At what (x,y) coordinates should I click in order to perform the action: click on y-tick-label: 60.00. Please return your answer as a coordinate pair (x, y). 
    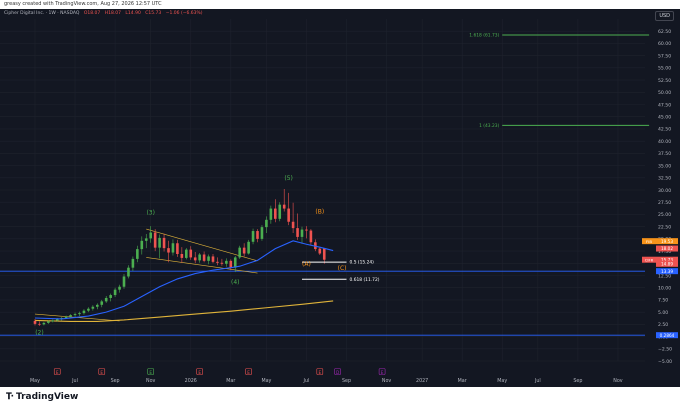
    Looking at the image, I should click on (664, 44).